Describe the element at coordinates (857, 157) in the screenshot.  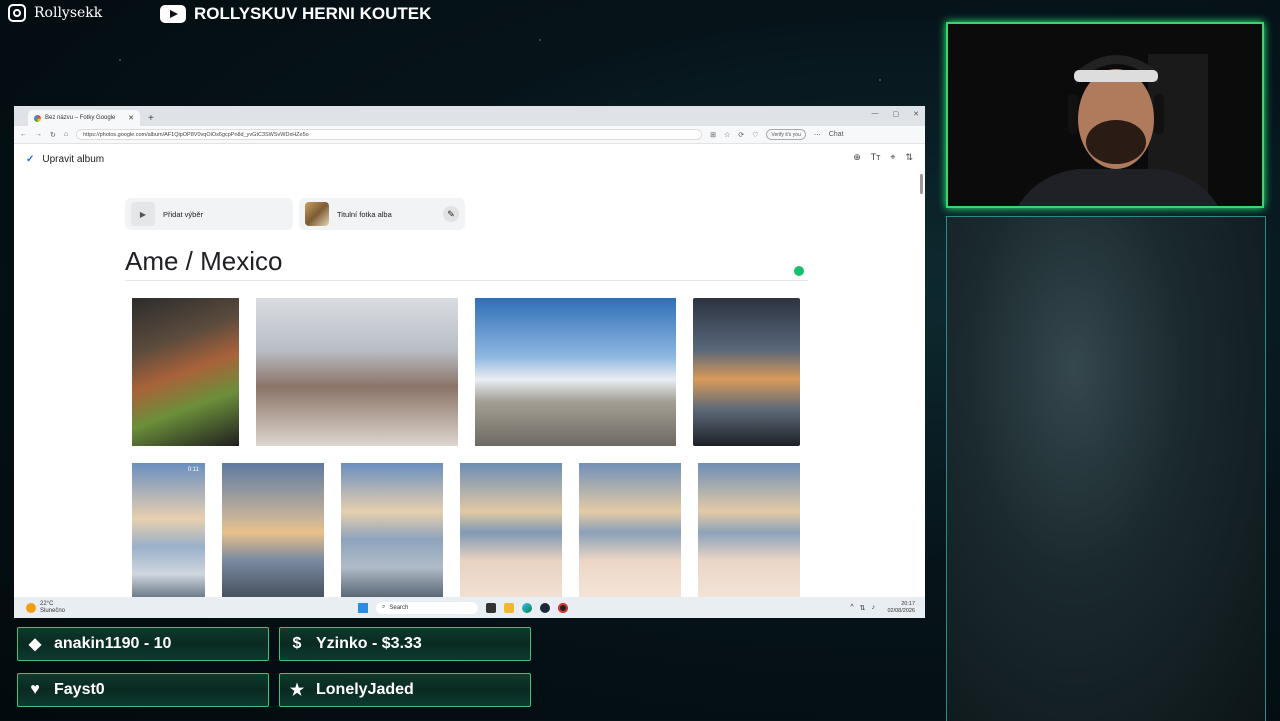
I see `add-photos-icon: ⊕` at that location.